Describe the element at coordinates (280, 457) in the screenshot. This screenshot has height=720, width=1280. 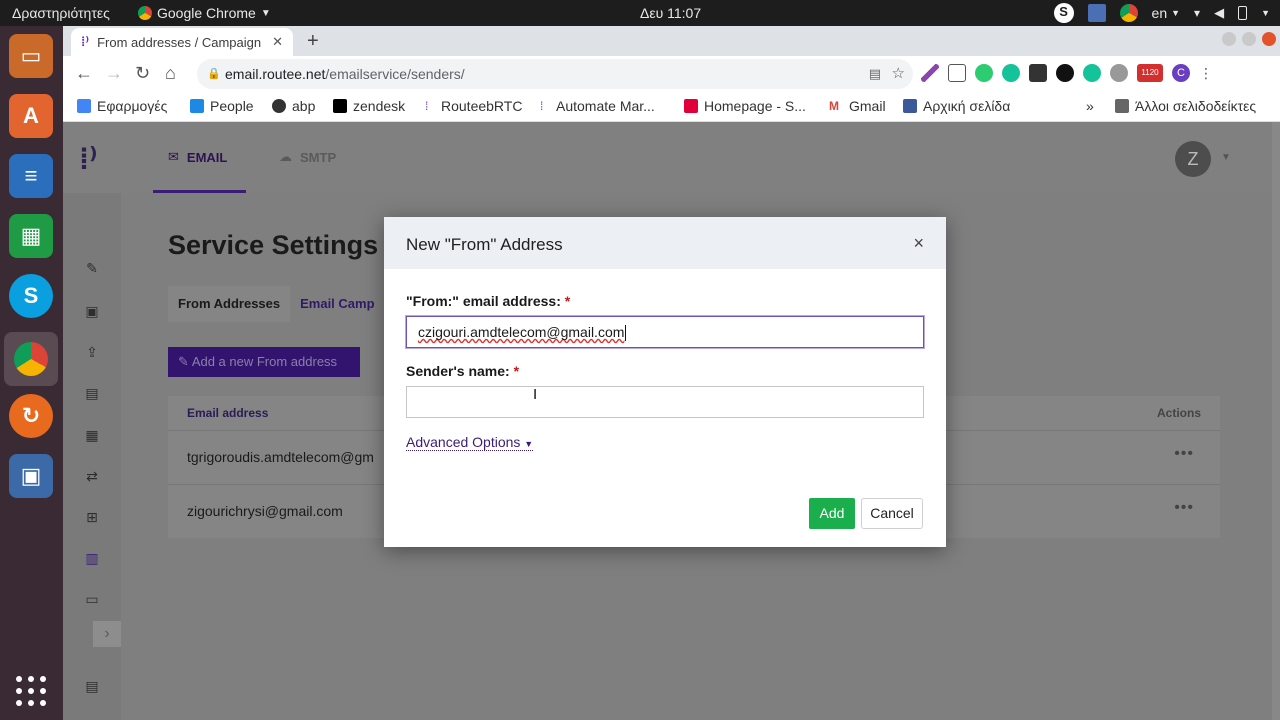
I see `sender-email: tgrigoroudis.amdtelecom@gm` at that location.